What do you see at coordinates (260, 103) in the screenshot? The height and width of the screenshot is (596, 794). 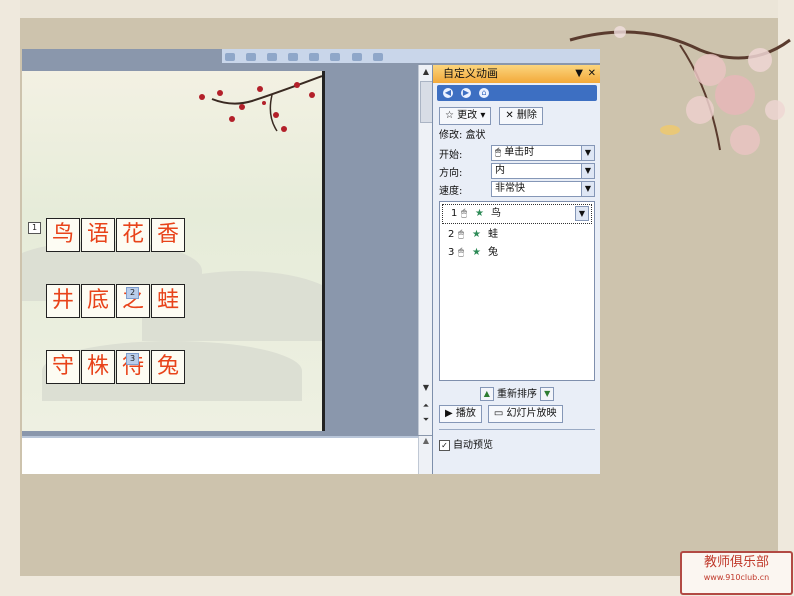 I see `plum-branch-decoration` at bounding box center [260, 103].